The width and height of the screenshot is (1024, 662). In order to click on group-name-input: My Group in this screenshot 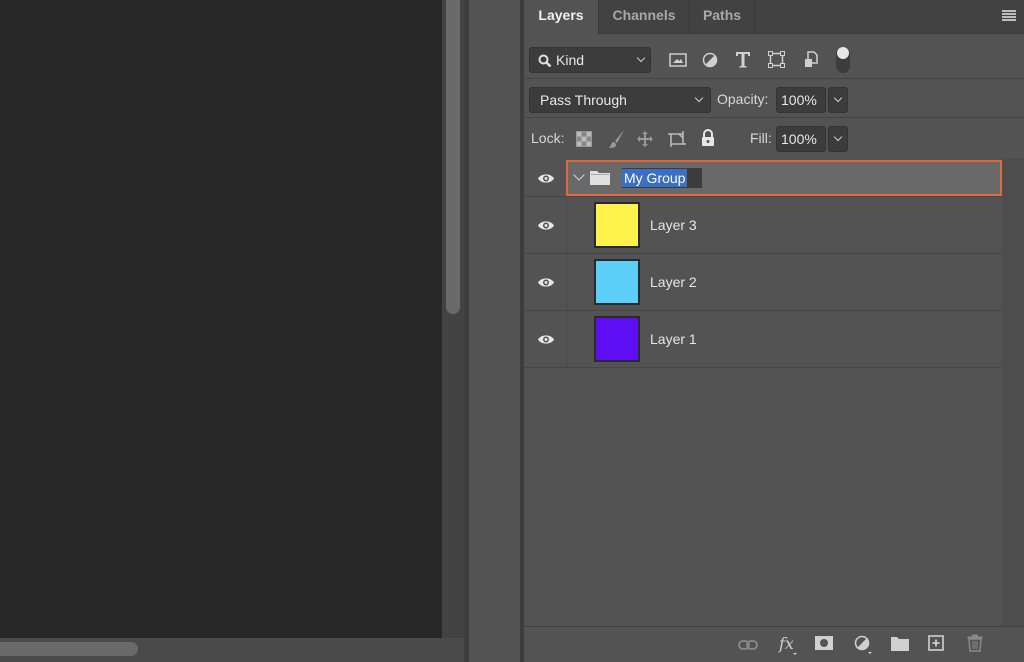, I will do `click(662, 178)`.